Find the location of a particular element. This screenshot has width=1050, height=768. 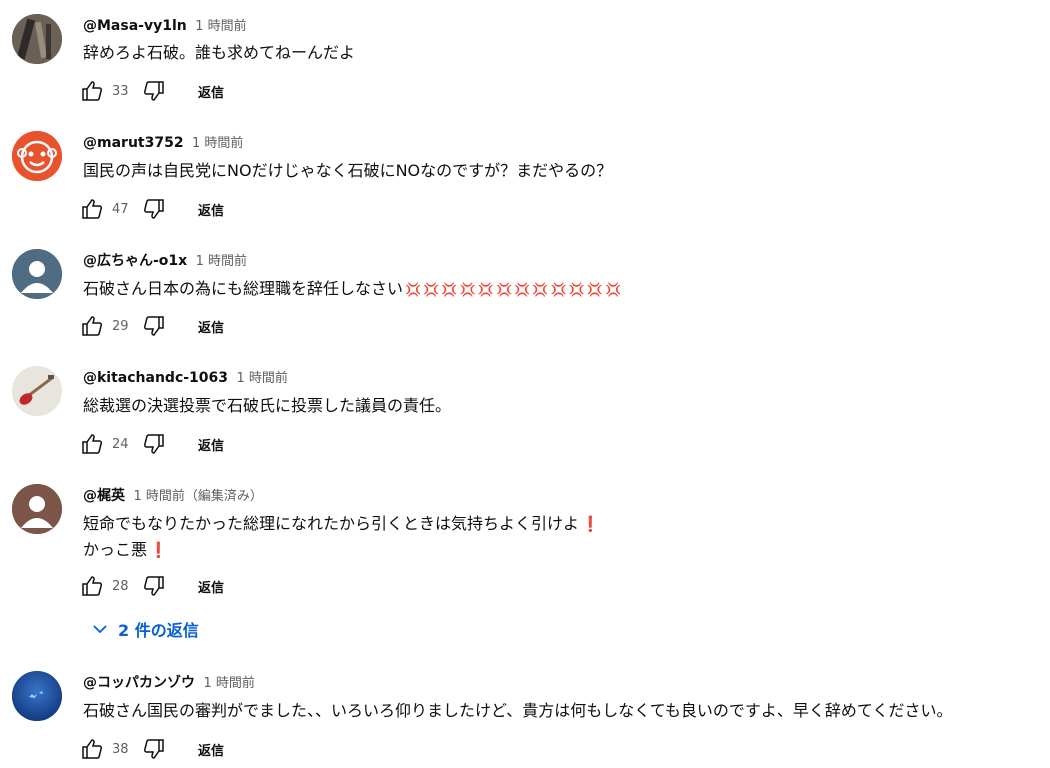

comment-actions: 33 返信 is located at coordinates (152, 91).